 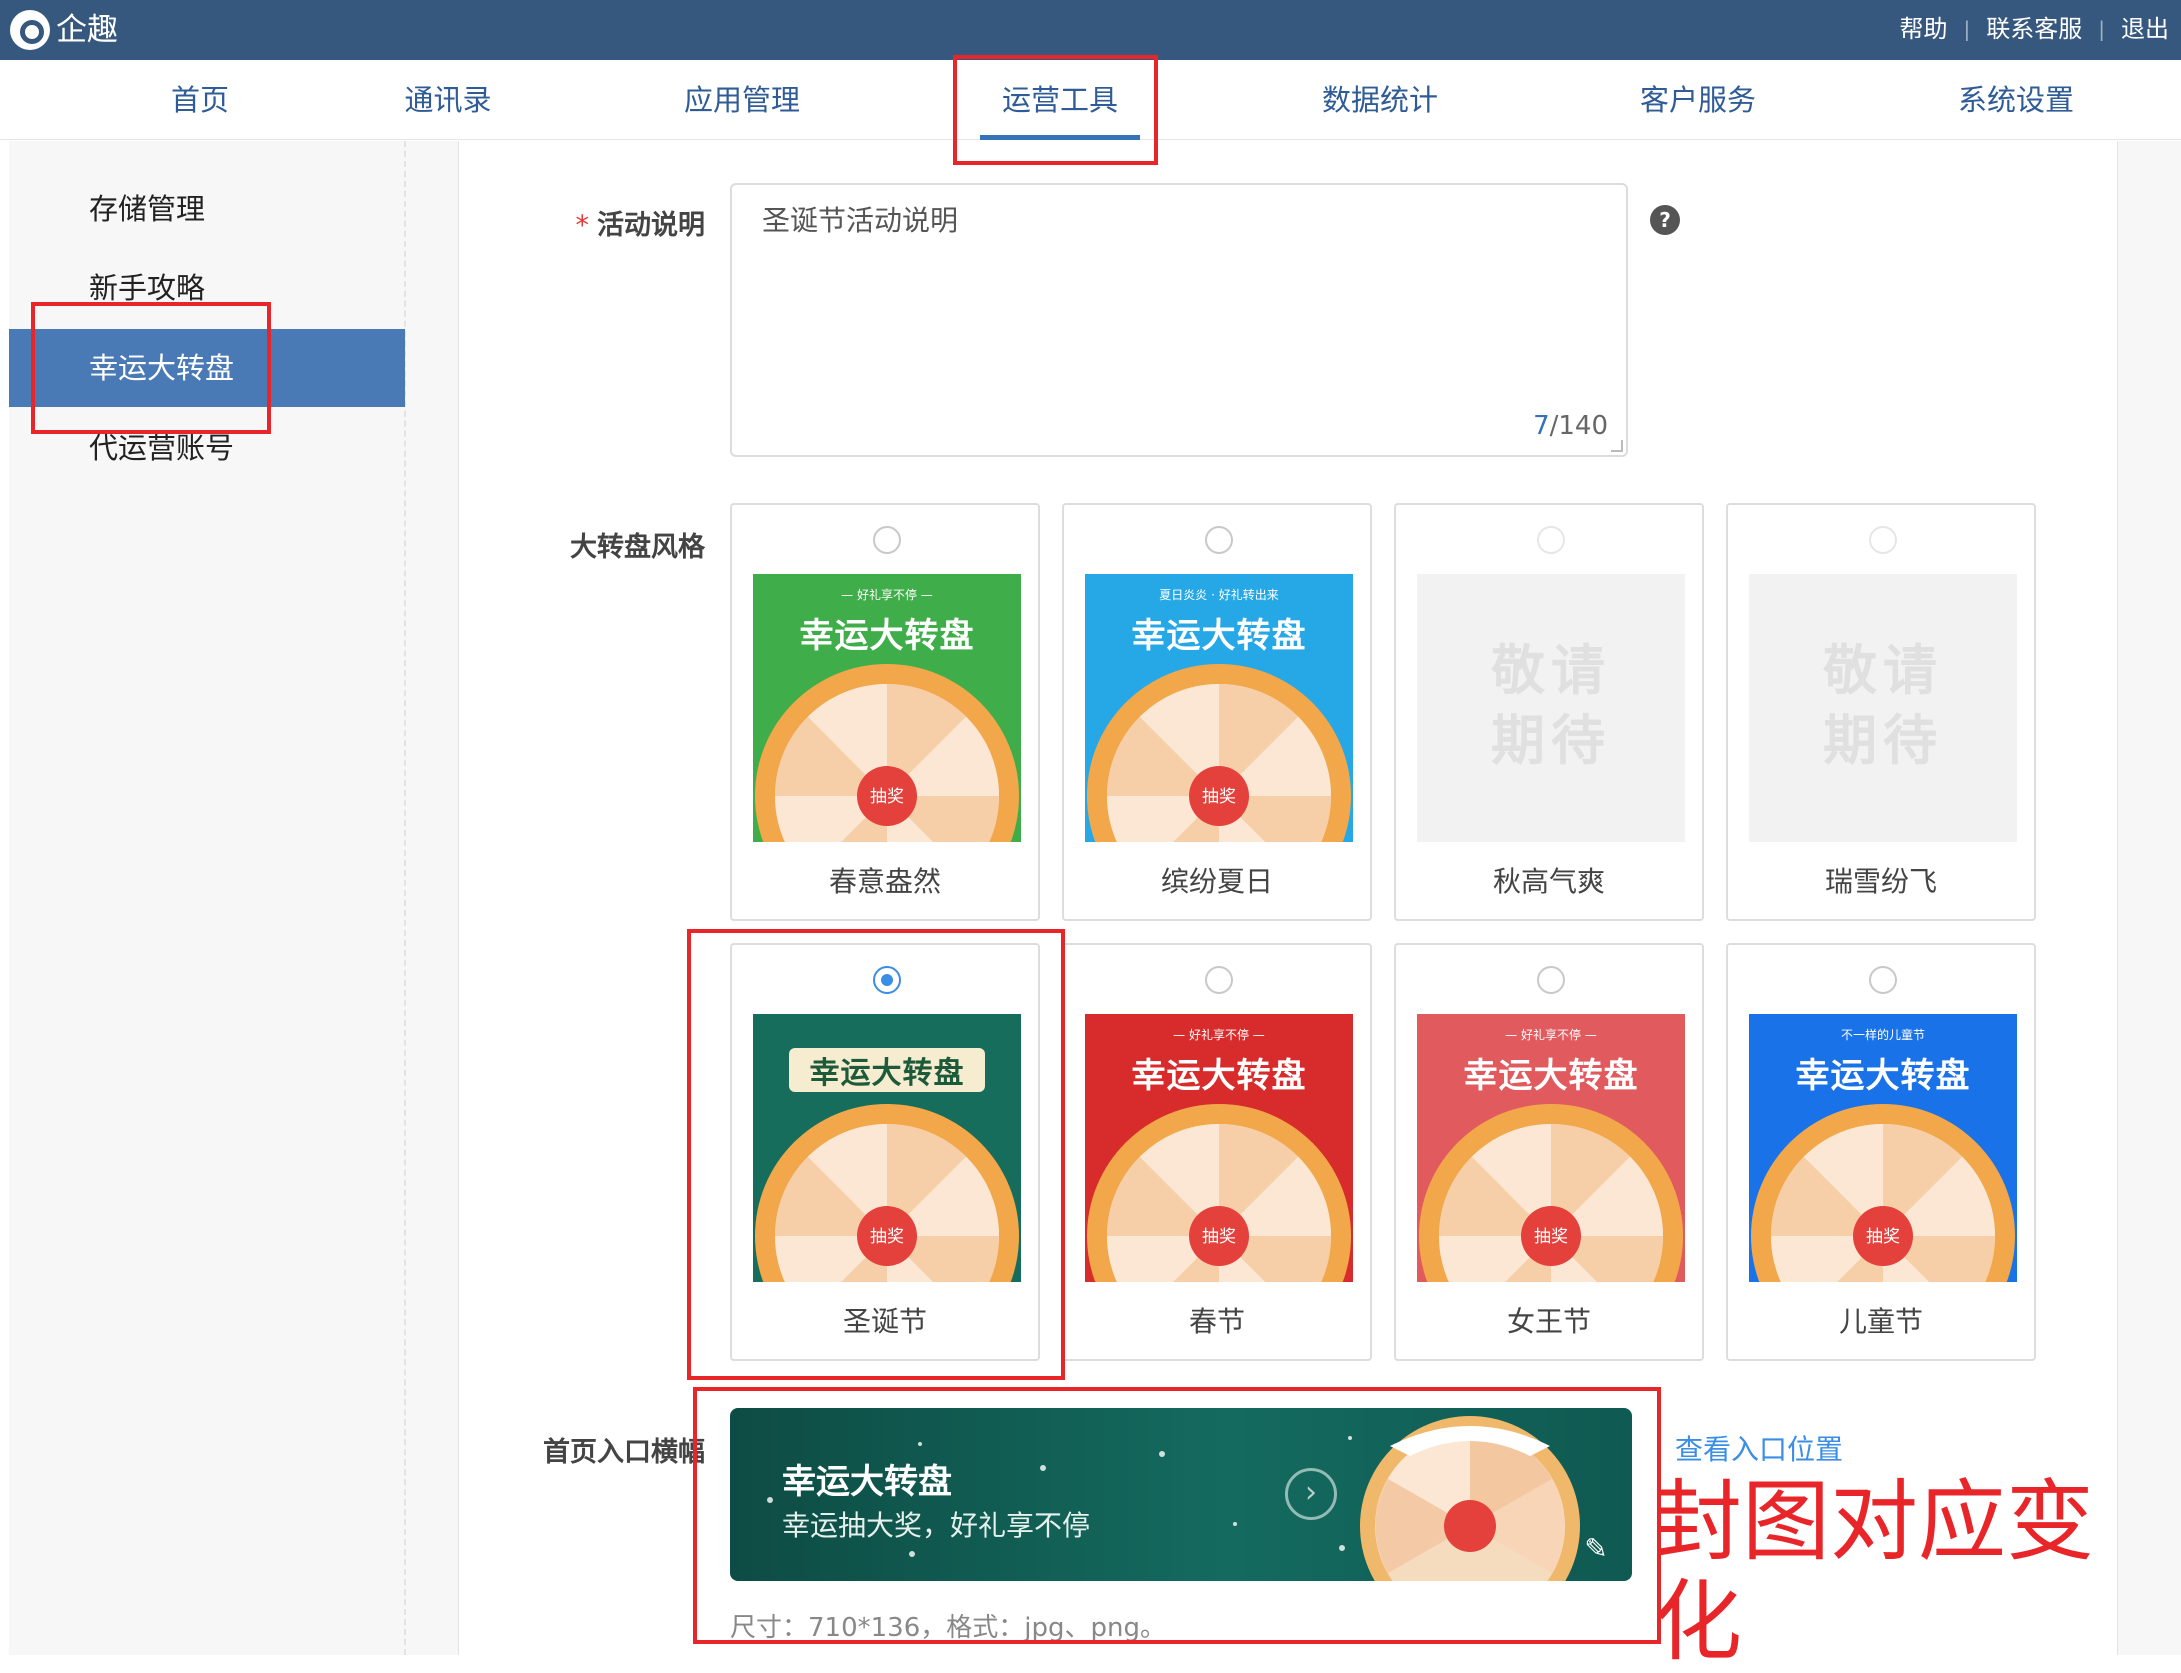 What do you see at coordinates (448, 100) in the screenshot?
I see `nav-contacts: 通讯录` at bounding box center [448, 100].